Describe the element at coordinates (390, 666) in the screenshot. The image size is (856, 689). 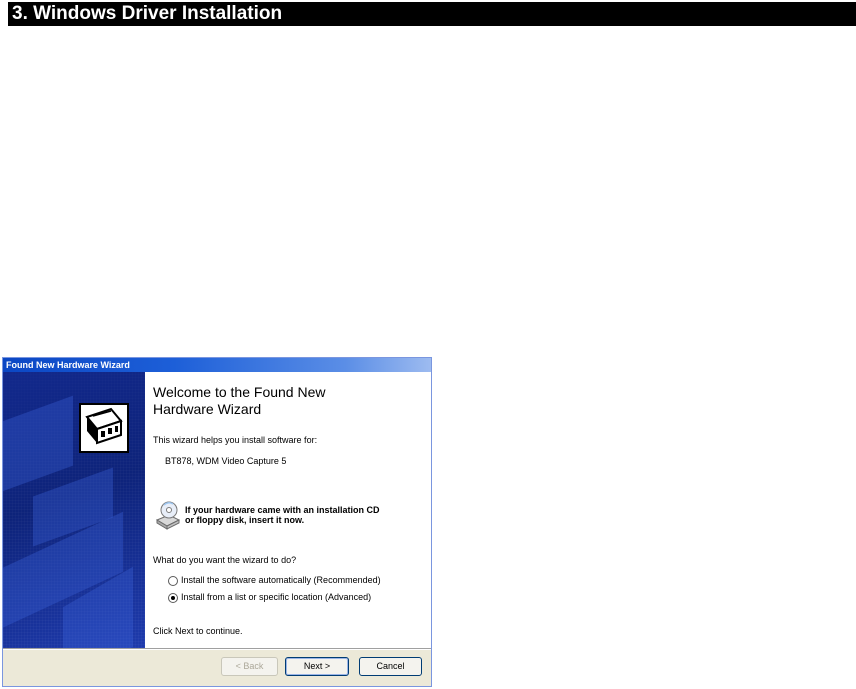
I see `cancel-button: Cancel` at that location.